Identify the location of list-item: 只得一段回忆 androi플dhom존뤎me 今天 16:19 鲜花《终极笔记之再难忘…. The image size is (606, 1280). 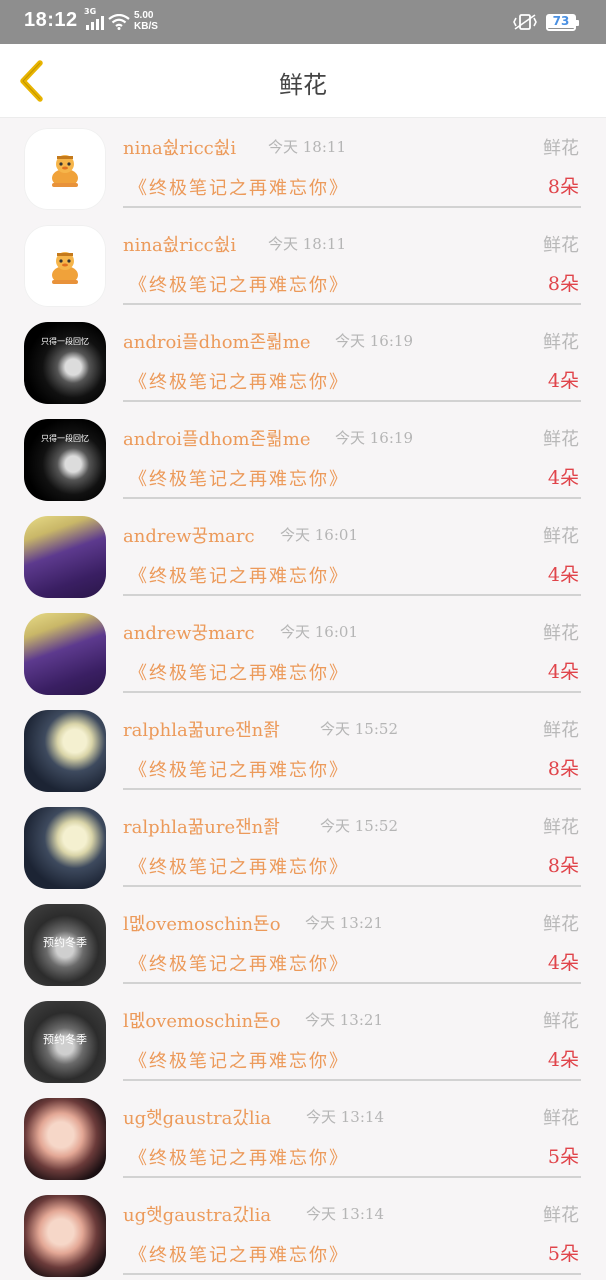
(303, 457).